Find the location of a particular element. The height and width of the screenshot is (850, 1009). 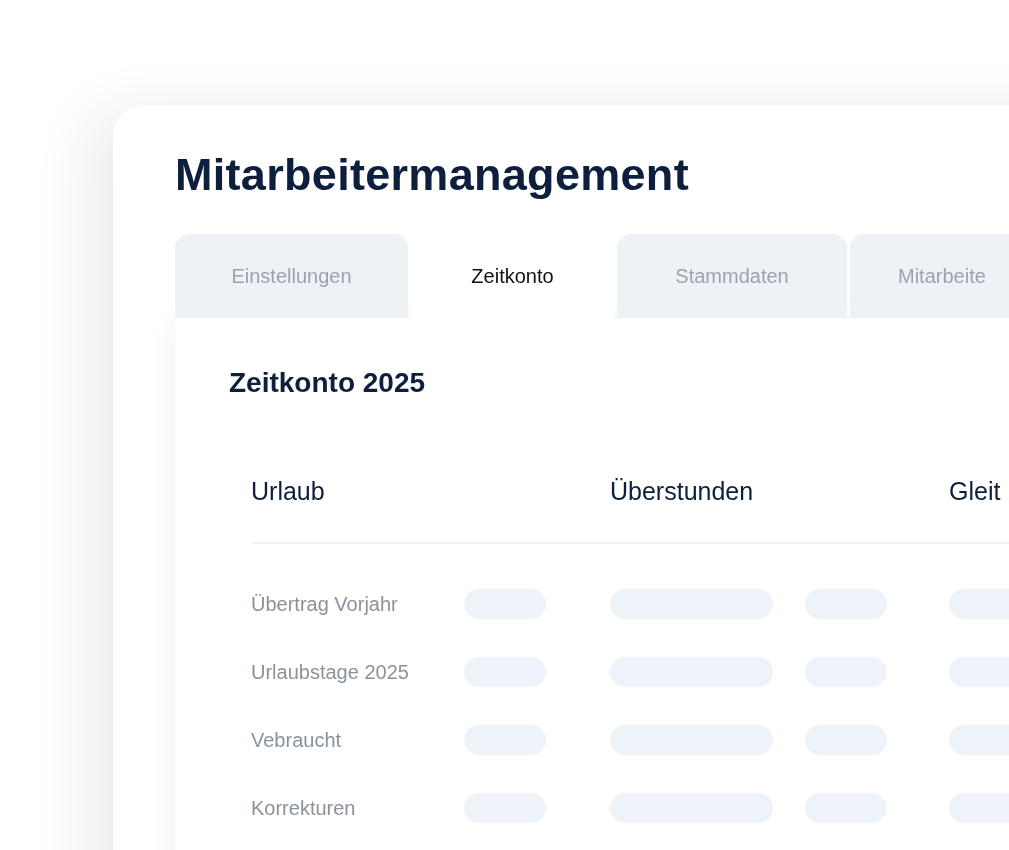

row-label: Urlaubstage 2025 is located at coordinates (330, 672).